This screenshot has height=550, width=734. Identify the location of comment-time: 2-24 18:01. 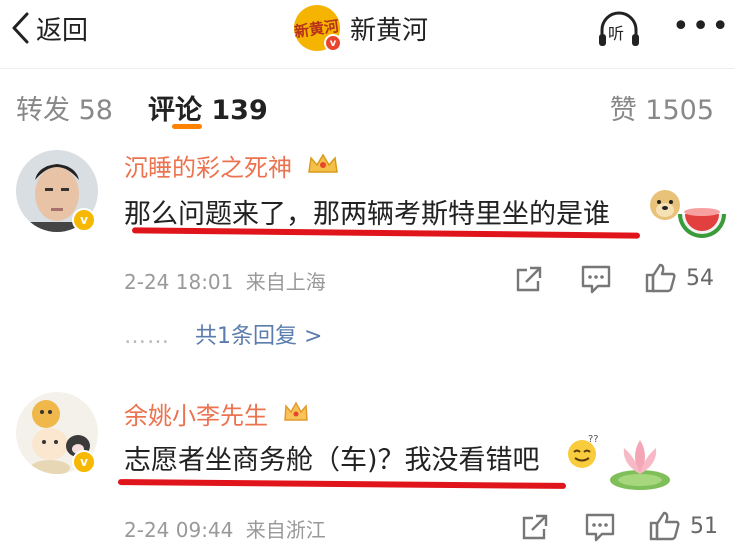
(179, 282).